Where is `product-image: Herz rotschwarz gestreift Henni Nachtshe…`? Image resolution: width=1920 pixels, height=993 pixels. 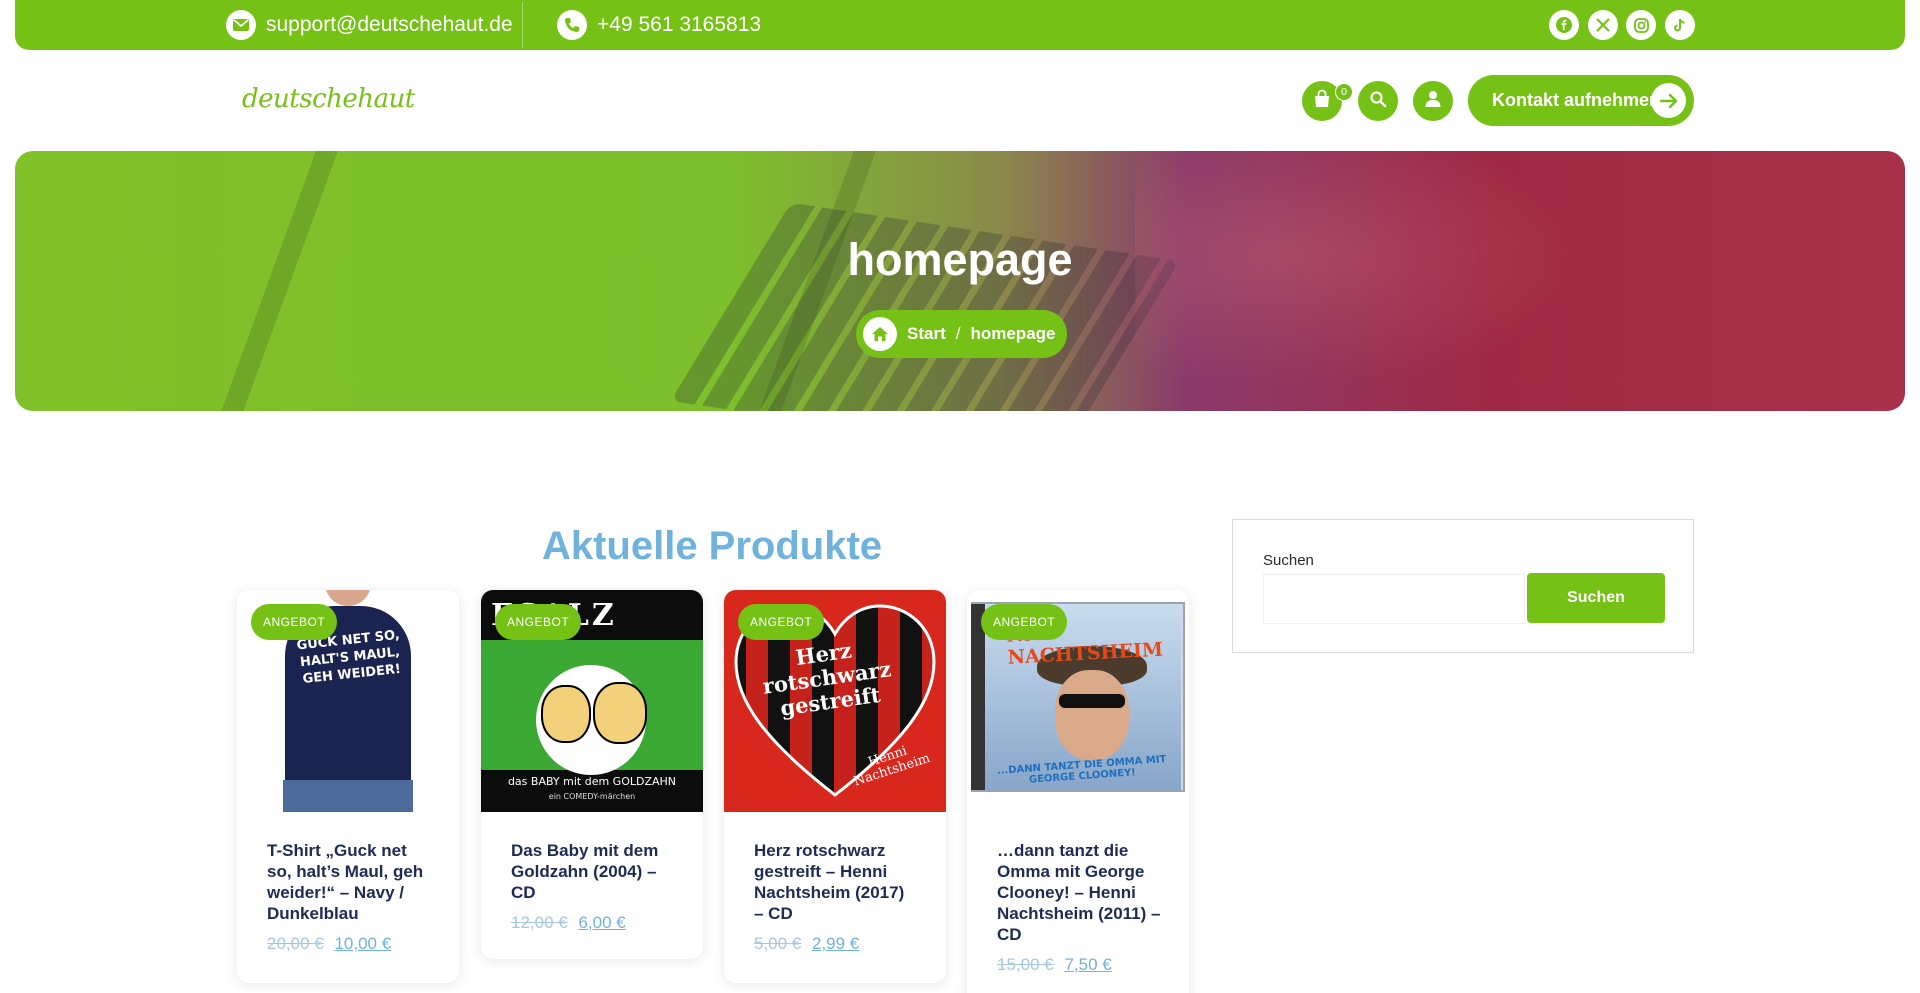 product-image: Herz rotschwarz gestreift Henni Nachtshe… is located at coordinates (835, 701).